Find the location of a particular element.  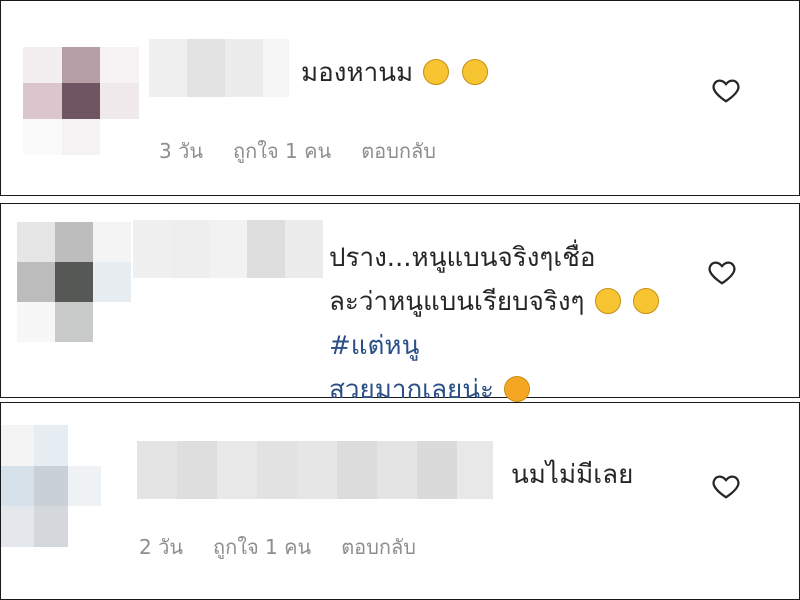

comment-text: นมไม่มีเลย is located at coordinates (572, 475).